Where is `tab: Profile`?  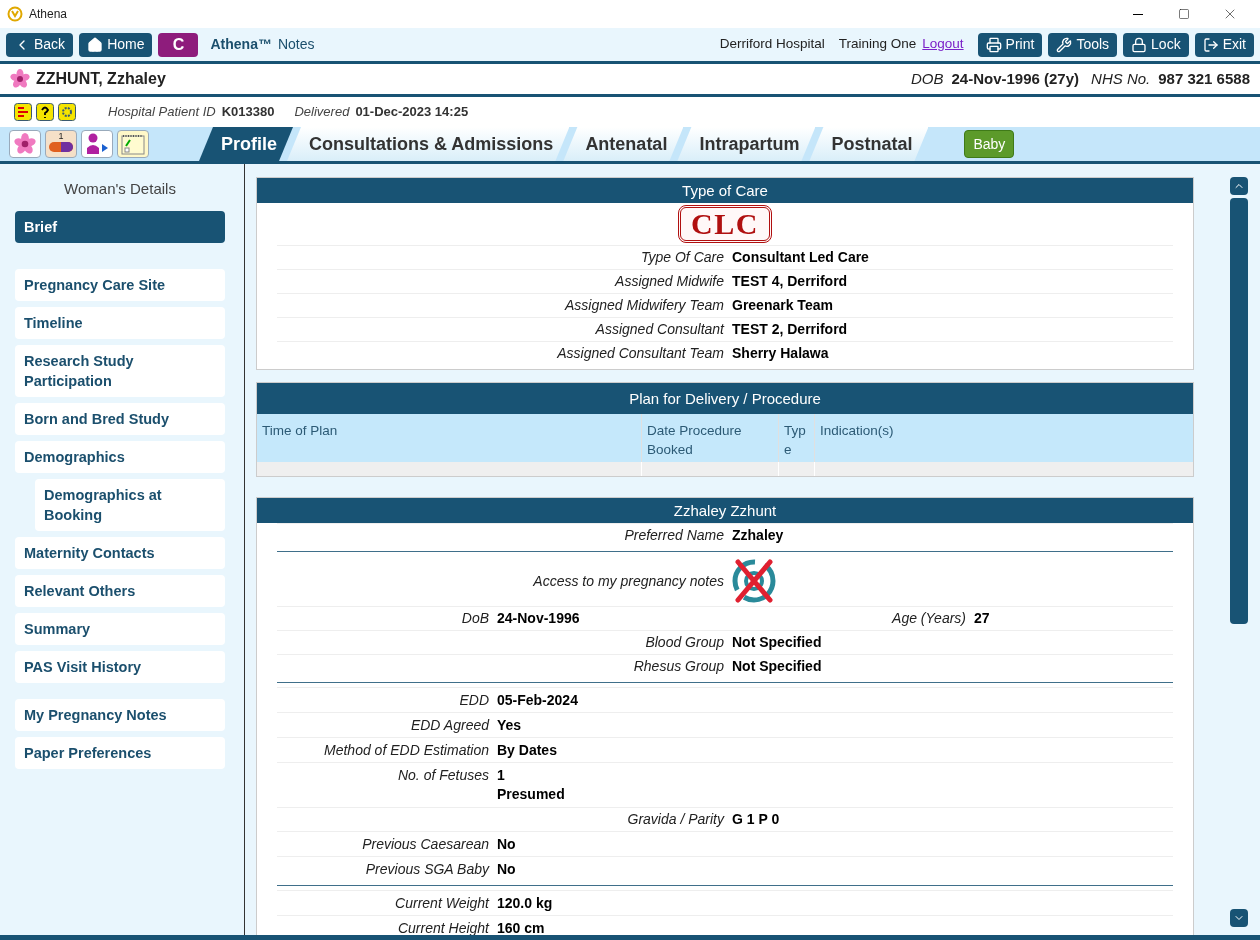
tab: Profile is located at coordinates (246, 144).